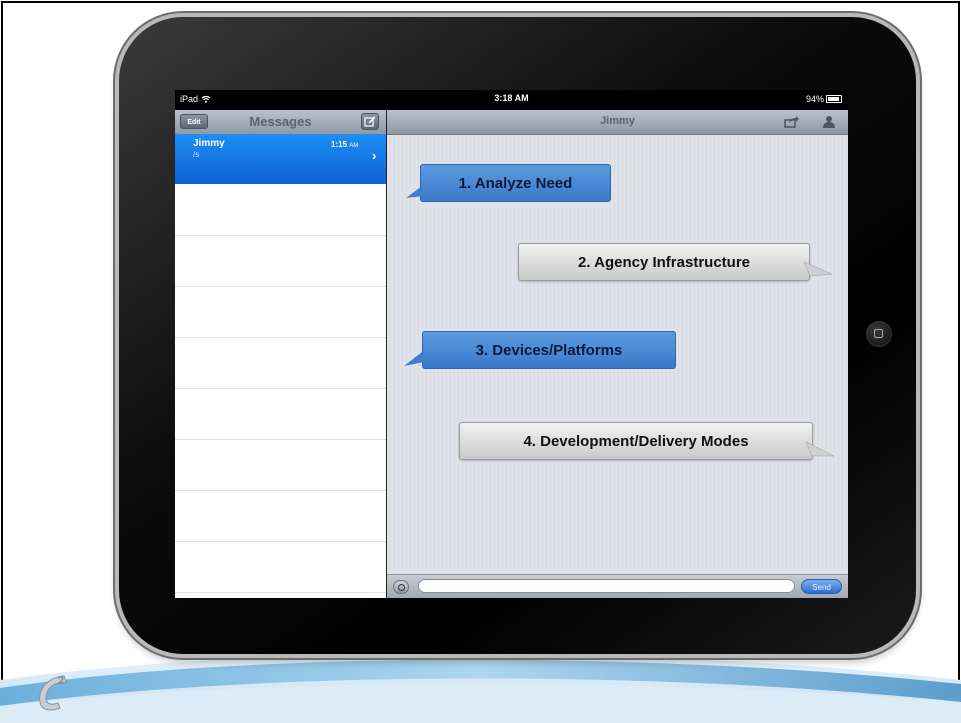 This screenshot has height=723, width=961. I want to click on compose-button, so click(370, 121).